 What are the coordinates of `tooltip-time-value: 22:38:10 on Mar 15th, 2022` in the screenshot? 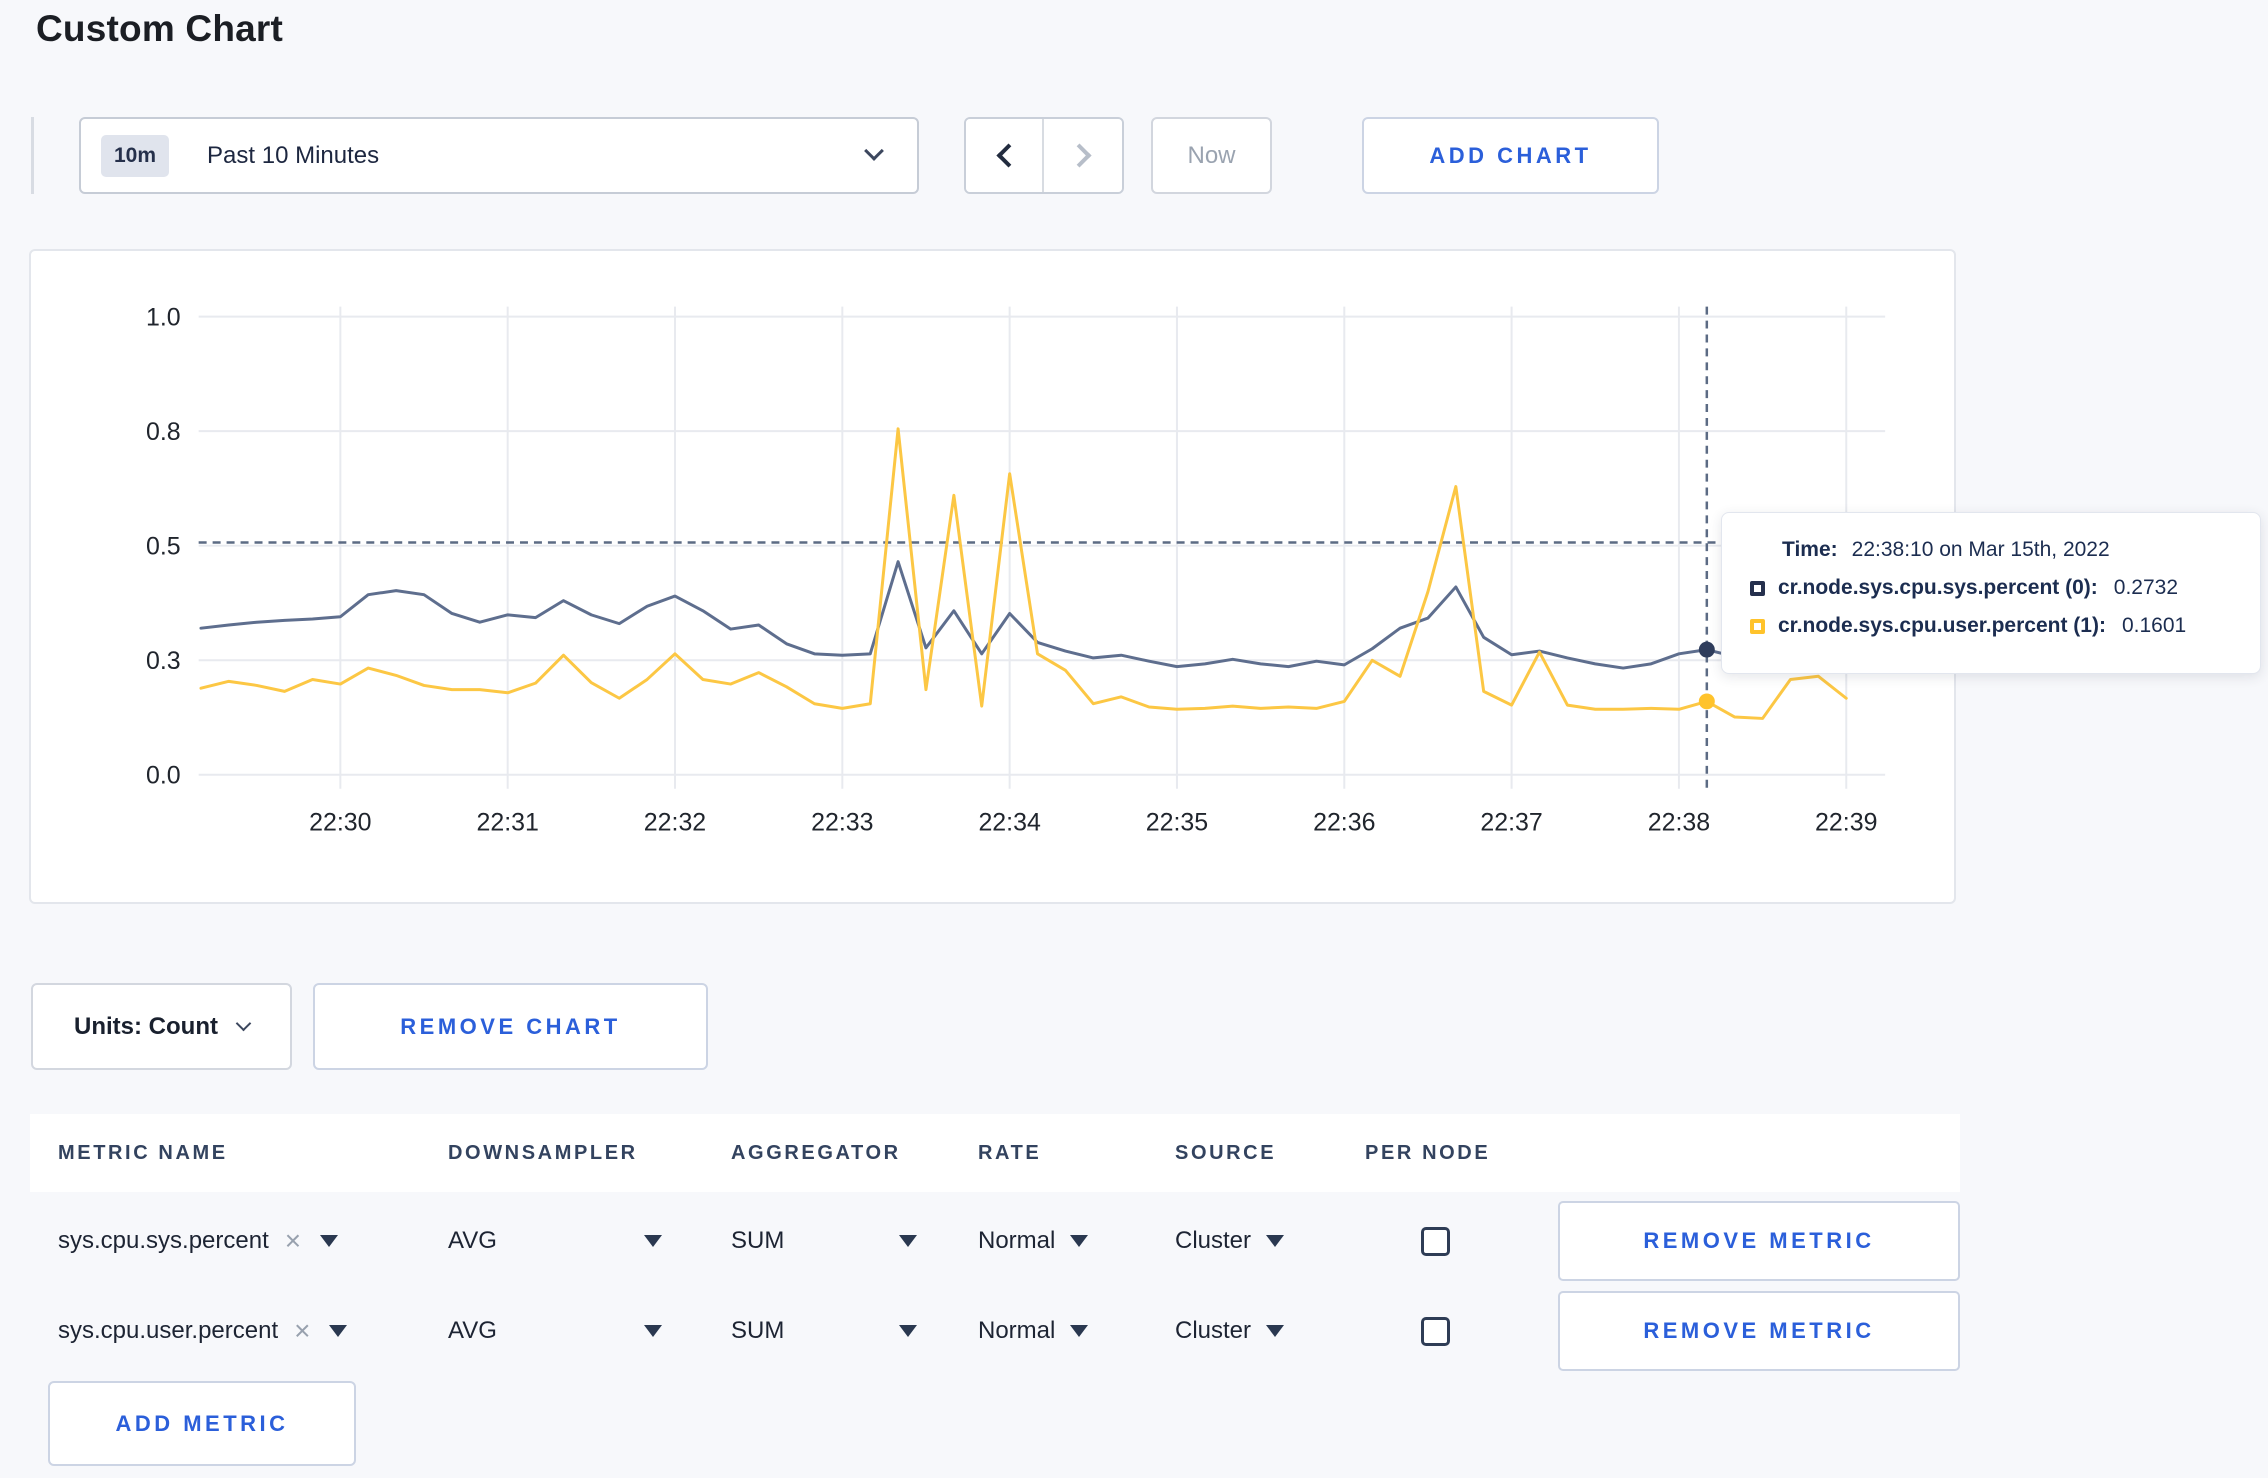 It's located at (1980, 549).